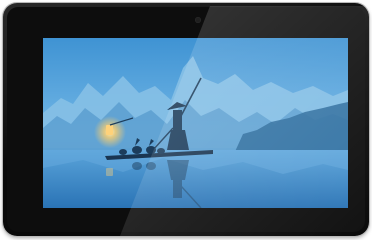 The image size is (372, 240). Describe the element at coordinates (198, 20) in the screenshot. I see `front-camera-icon` at that location.